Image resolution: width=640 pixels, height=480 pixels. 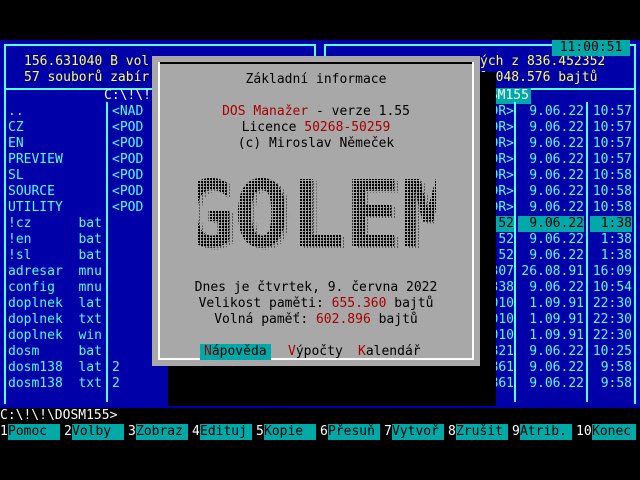 I want to click on fkey-number: 3, so click(x=132, y=432).